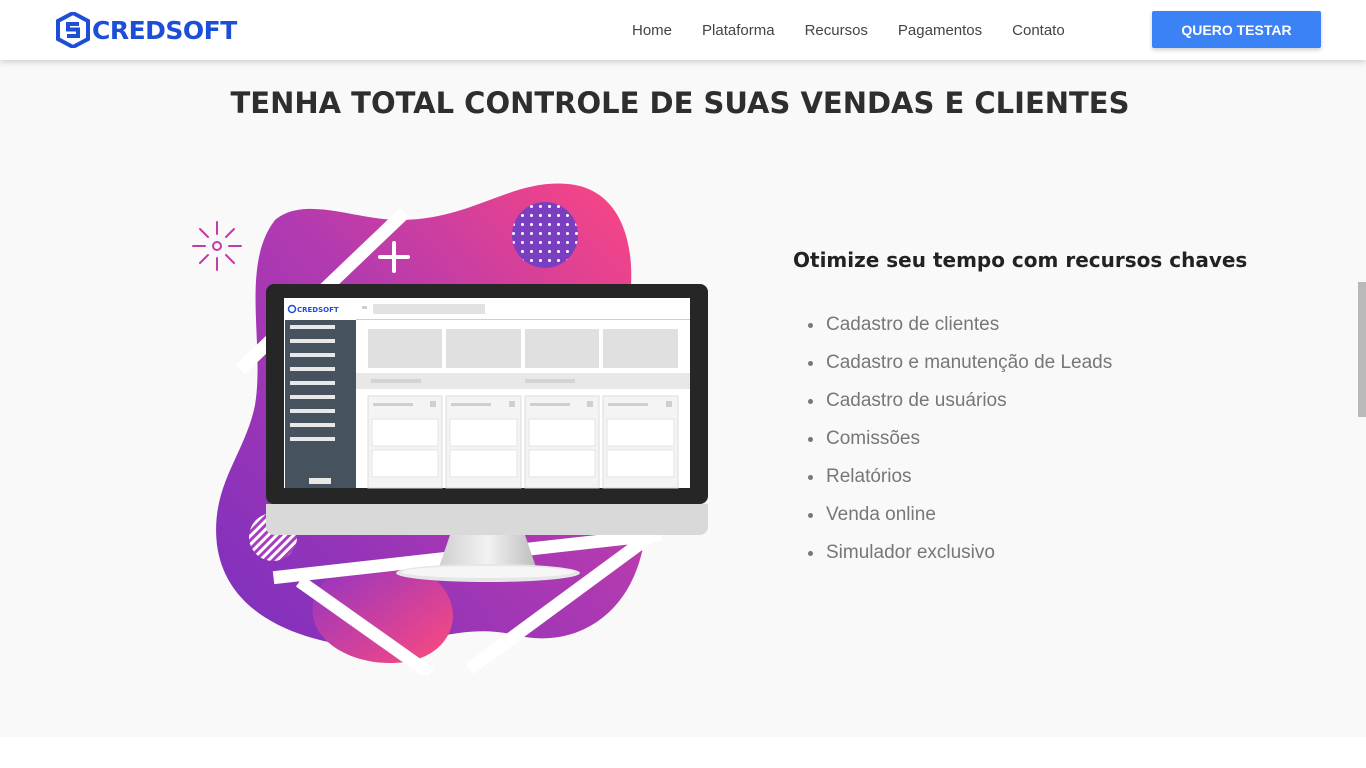 The height and width of the screenshot is (768, 1366). I want to click on nav-plataforma: Plataforma, so click(738, 30).